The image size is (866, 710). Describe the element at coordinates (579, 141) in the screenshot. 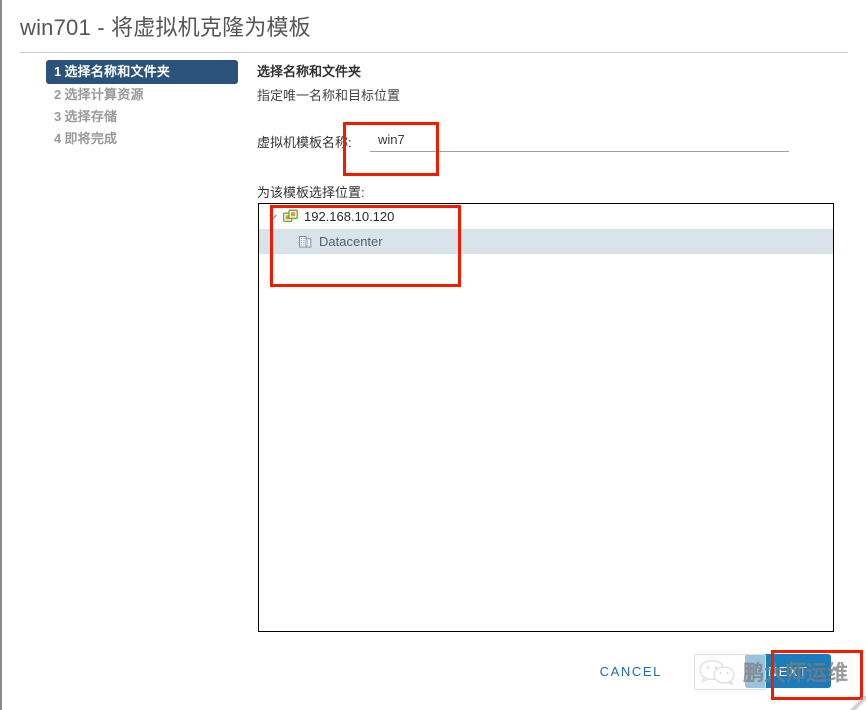

I see `template-name-input` at that location.